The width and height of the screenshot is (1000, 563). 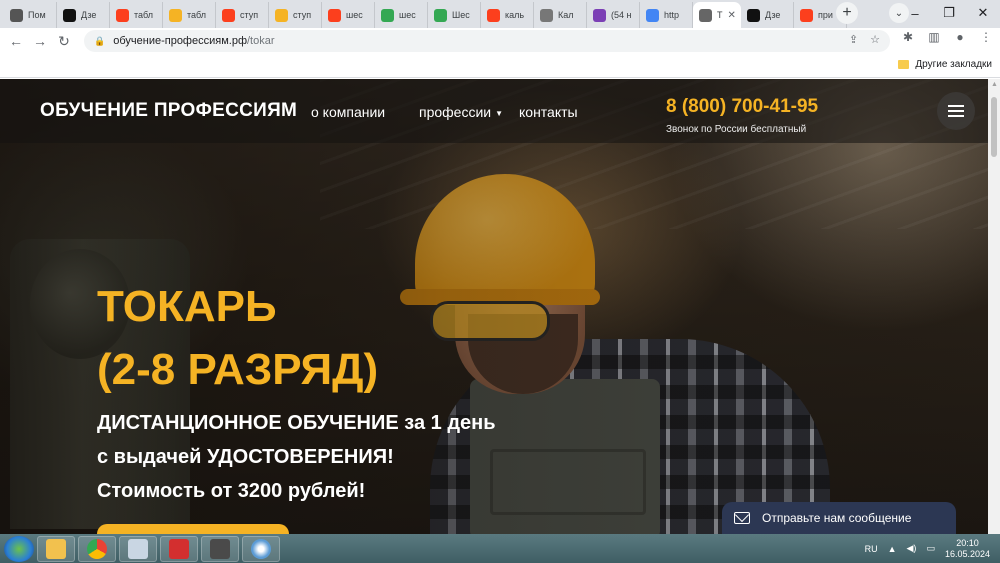 What do you see at coordinates (231, 491) in the screenshot?
I see `hero-price-line: Стоимость от 3200 рублей!` at bounding box center [231, 491].